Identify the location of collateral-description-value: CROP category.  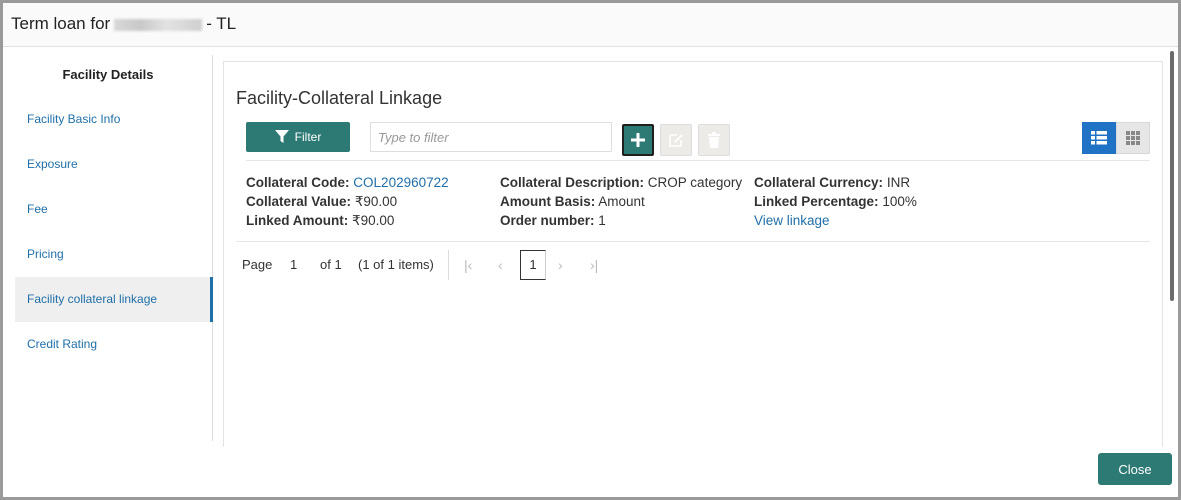
(695, 182).